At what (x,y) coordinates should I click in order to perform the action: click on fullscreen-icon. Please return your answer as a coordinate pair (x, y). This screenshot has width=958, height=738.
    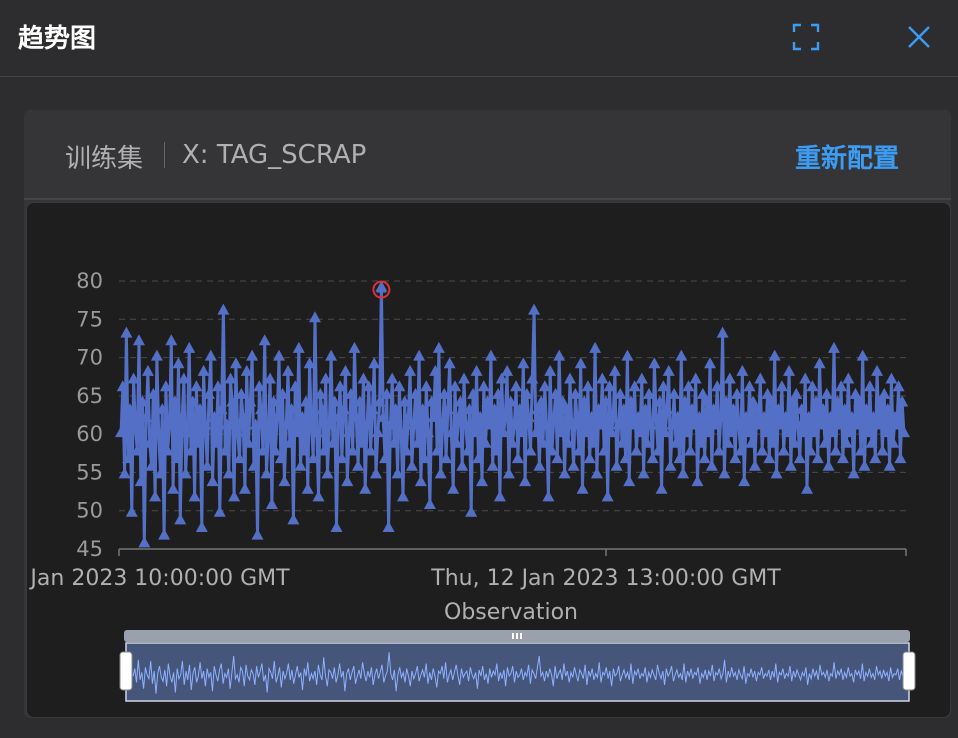
    Looking at the image, I should click on (806, 37).